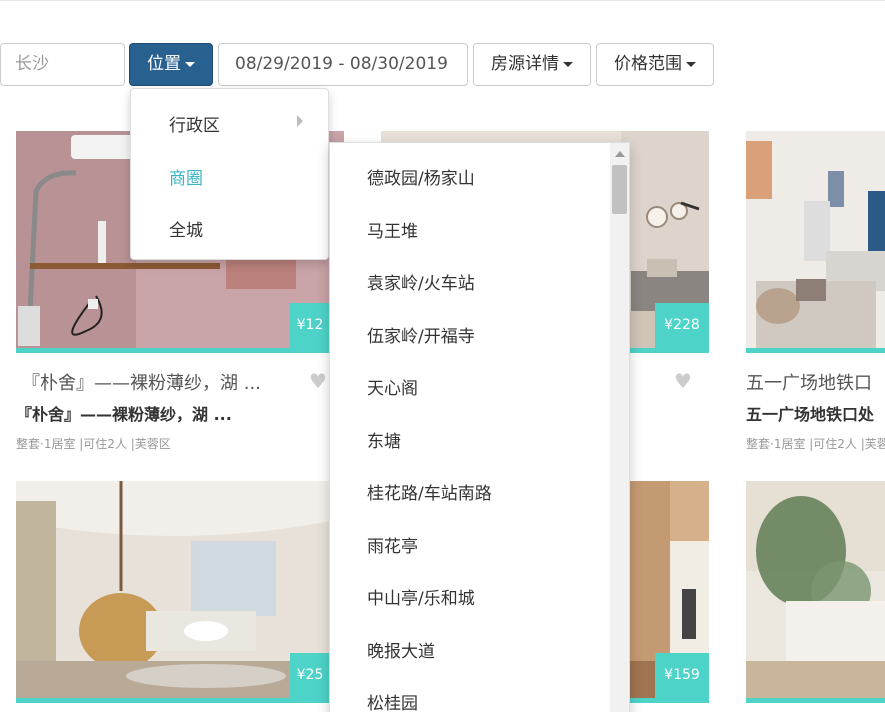 Image resolution: width=885 pixels, height=712 pixels. I want to click on top-divider, so click(442, 1).